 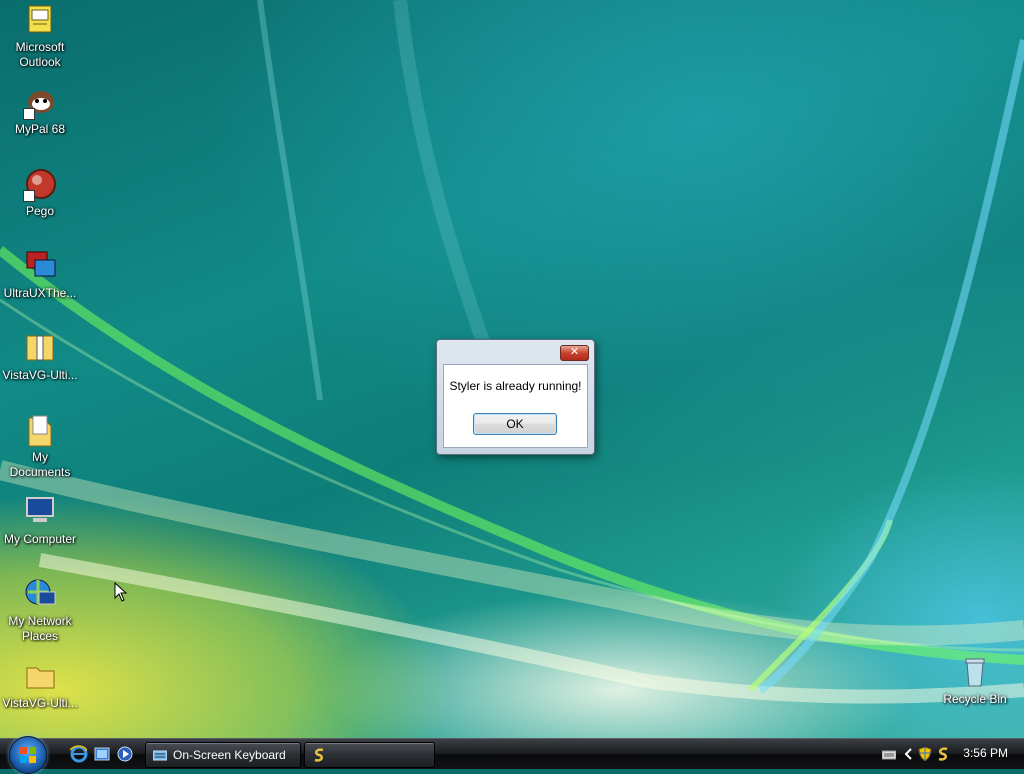 I want to click on mypal-icon, so click(x=40, y=103).